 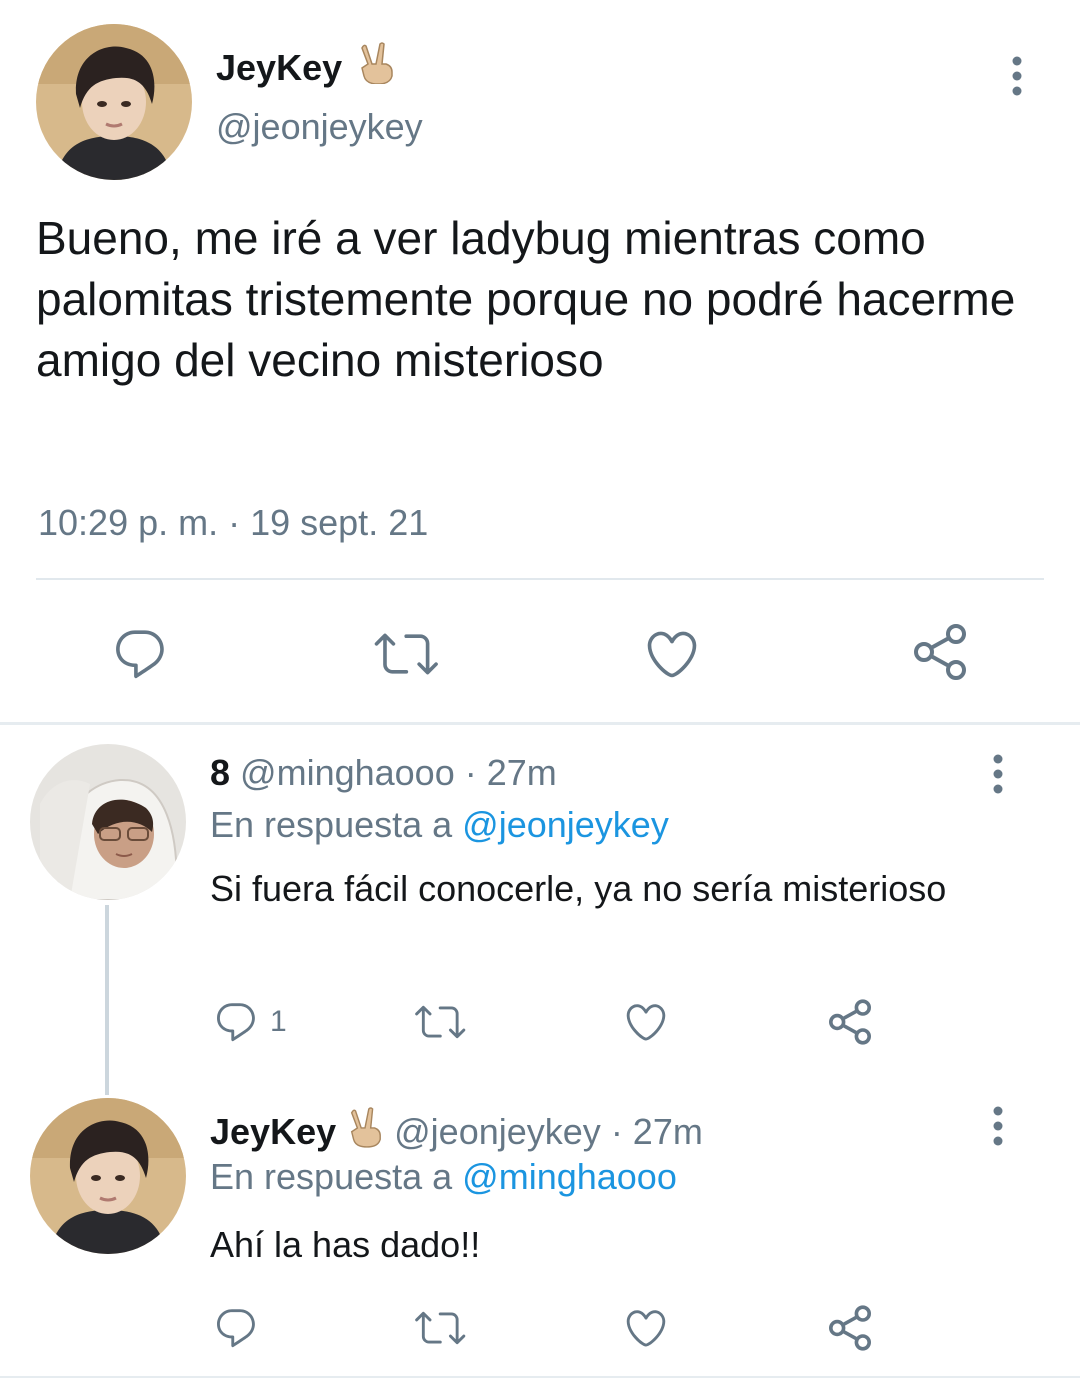 What do you see at coordinates (347, 772) in the screenshot?
I see `author-handle: @minghaooo` at bounding box center [347, 772].